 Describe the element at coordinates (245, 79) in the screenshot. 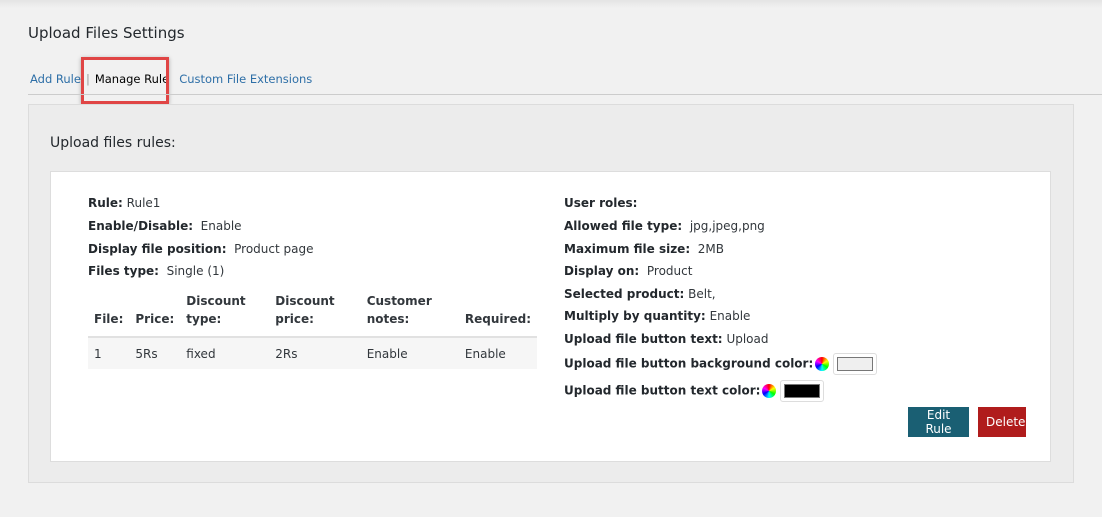

I see `tab-custom-file-extensions: Custom File Extensions` at that location.